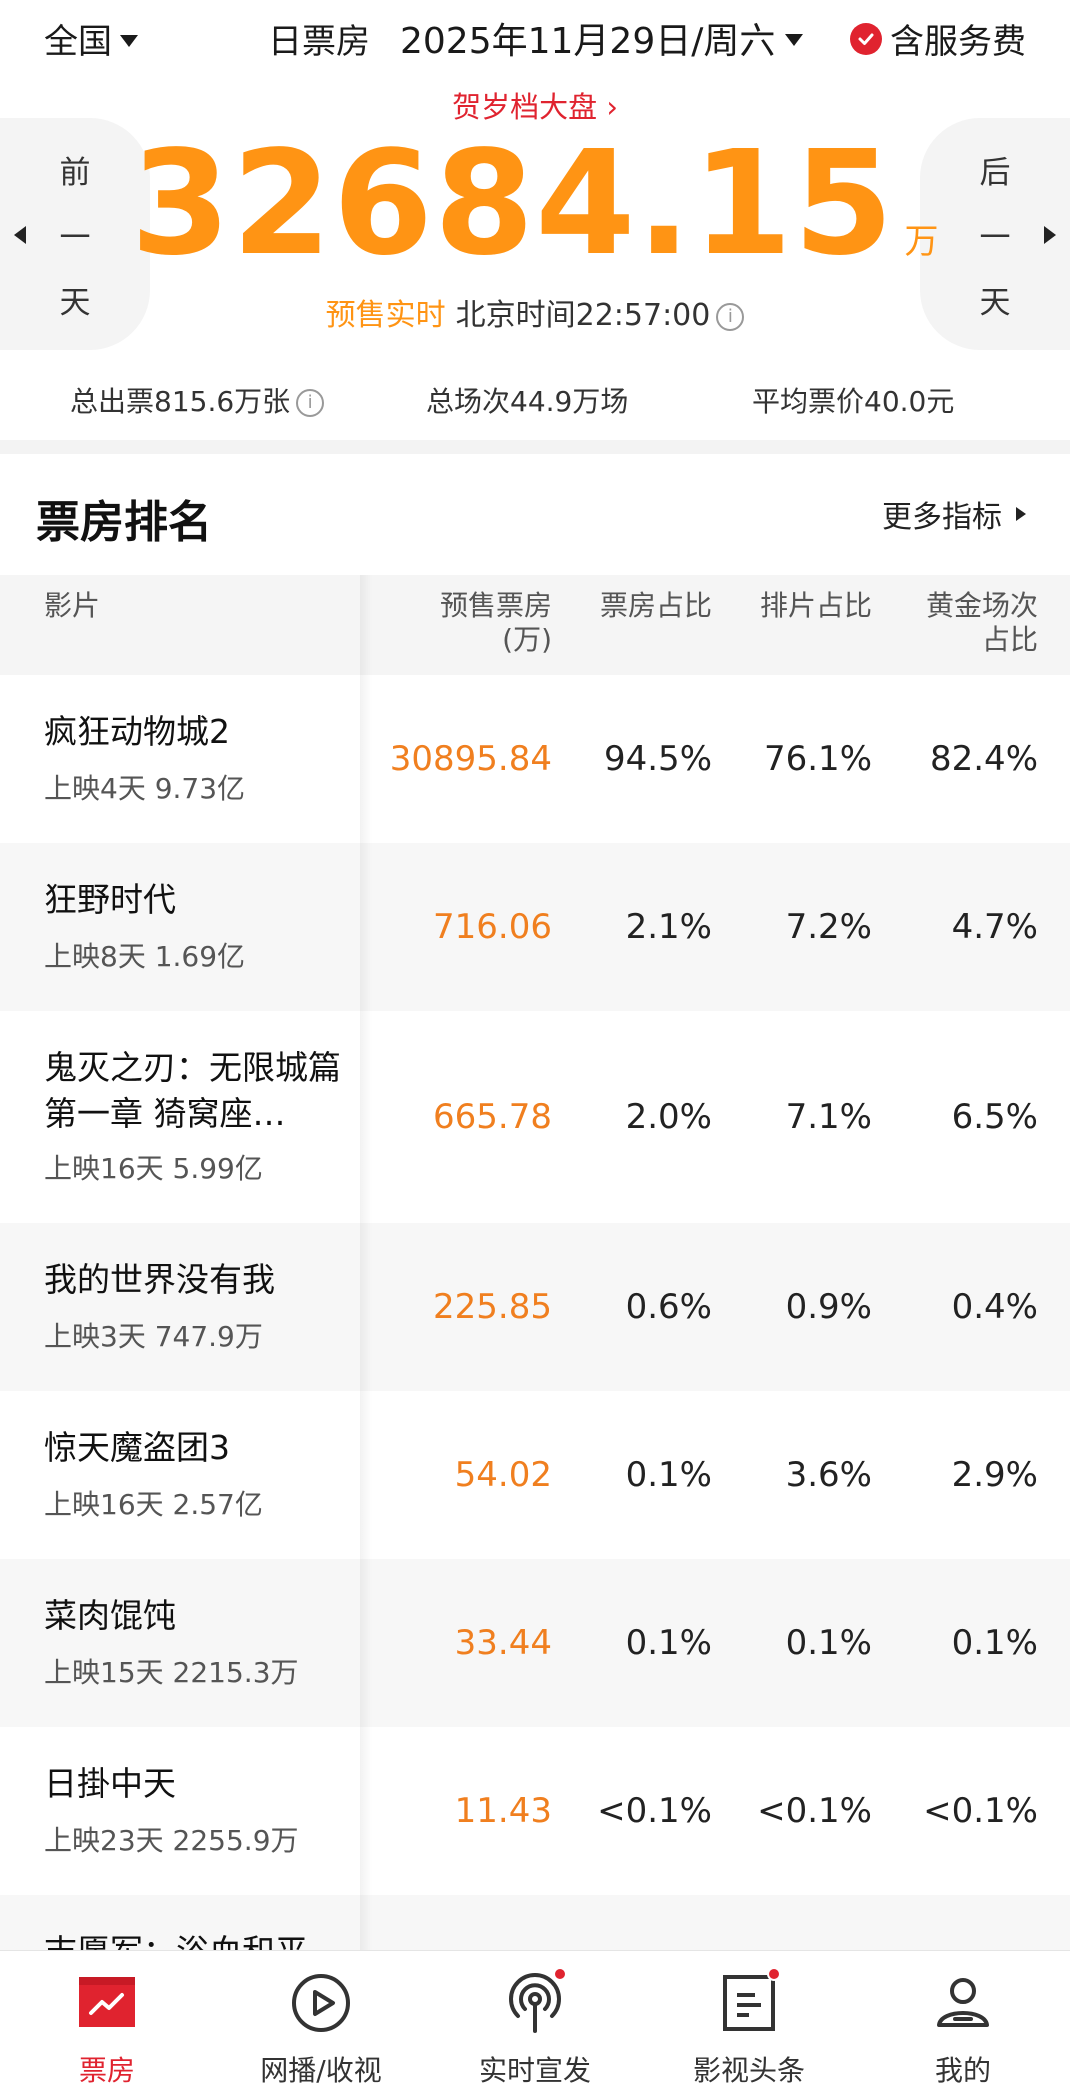 This screenshot has height=2099, width=1070. What do you see at coordinates (980, 1811) in the screenshot?
I see `golden-share-value: <0.1%` at bounding box center [980, 1811].